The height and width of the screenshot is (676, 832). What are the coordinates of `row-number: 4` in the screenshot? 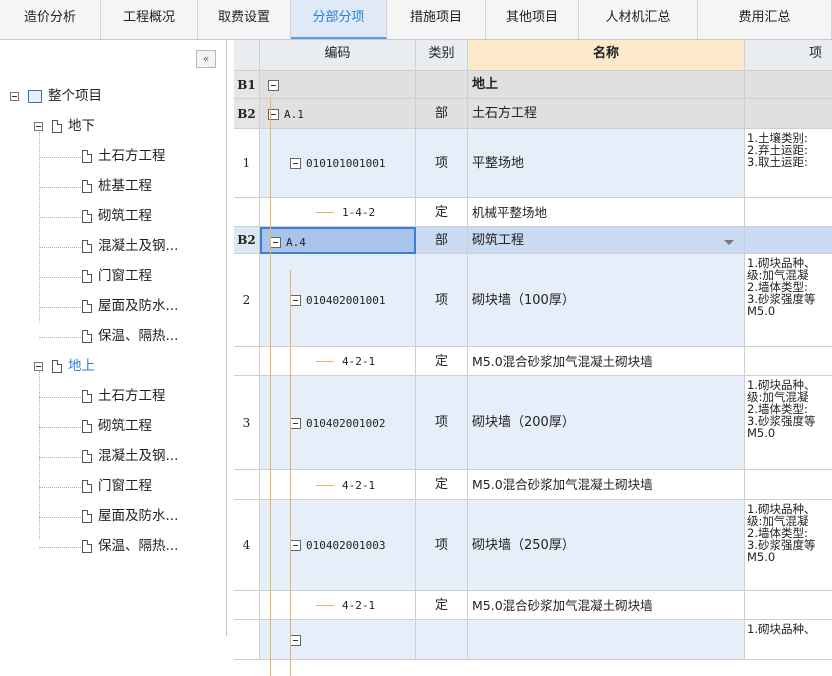 It's located at (247, 545).